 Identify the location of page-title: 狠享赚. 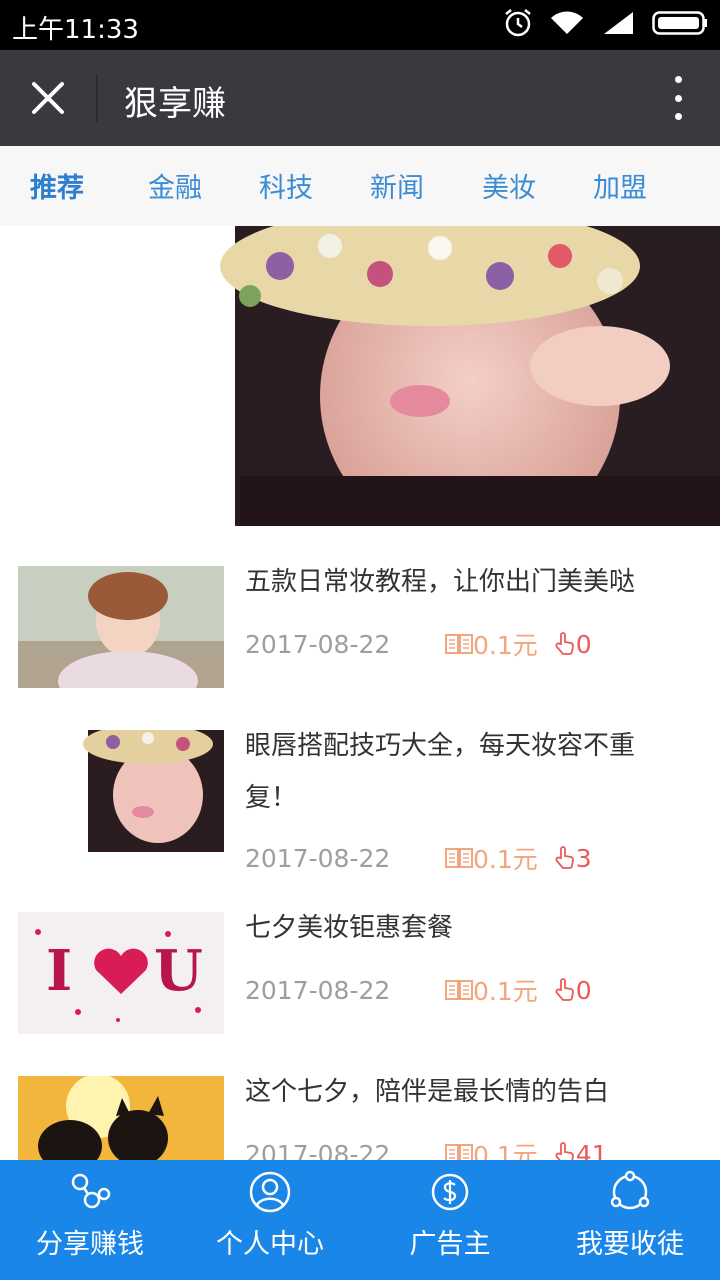
(175, 104).